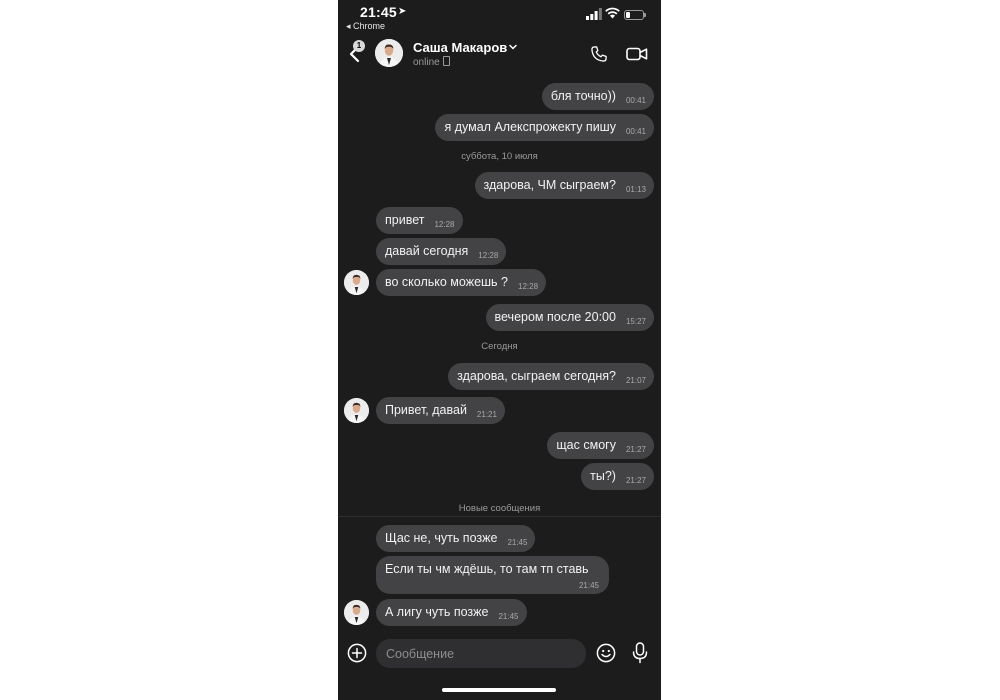 The image size is (1000, 700). Describe the element at coordinates (617, 476) in the screenshot. I see `message-bubble-outgoing: ты?) 21:27` at that location.